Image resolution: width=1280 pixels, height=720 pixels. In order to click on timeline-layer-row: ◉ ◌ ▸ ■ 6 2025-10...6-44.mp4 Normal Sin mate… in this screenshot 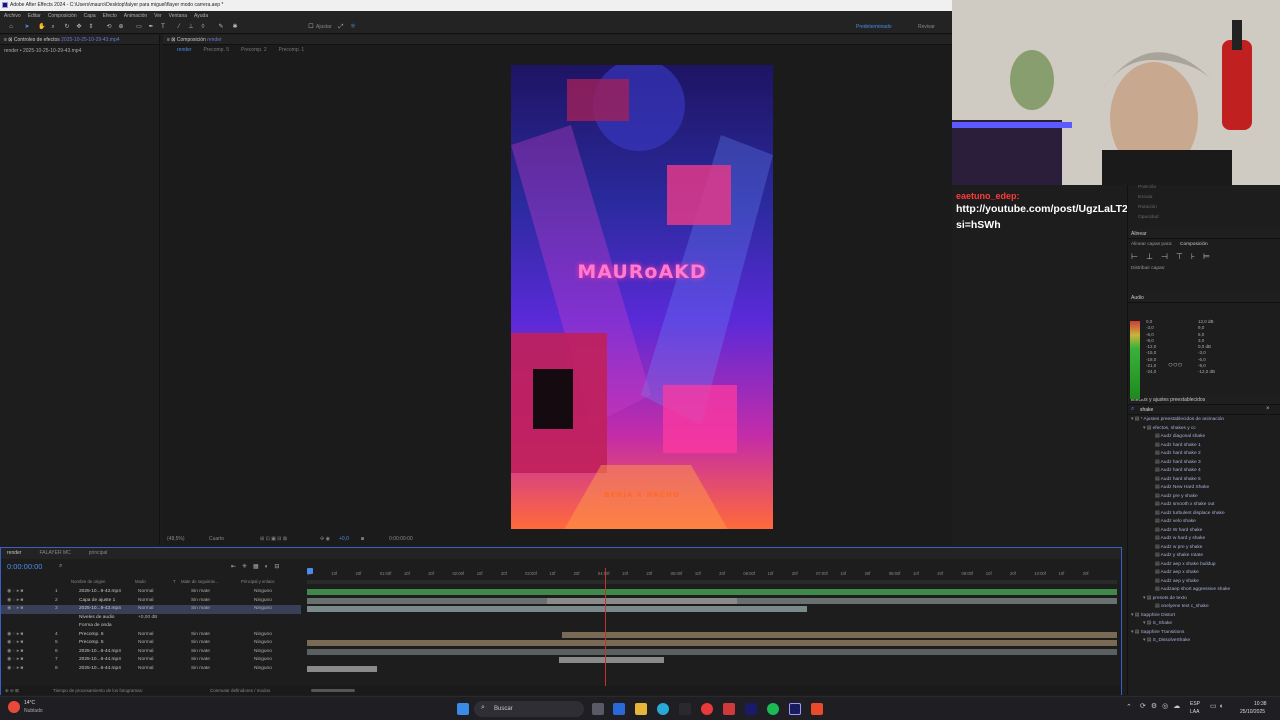, I will do `click(151, 652)`.